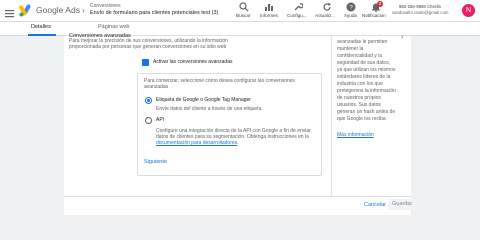 The height and width of the screenshot is (240, 480). Describe the element at coordinates (203, 100) in the screenshot. I see `option-label: Etiqueta de Google o Google Tag Manager` at that location.